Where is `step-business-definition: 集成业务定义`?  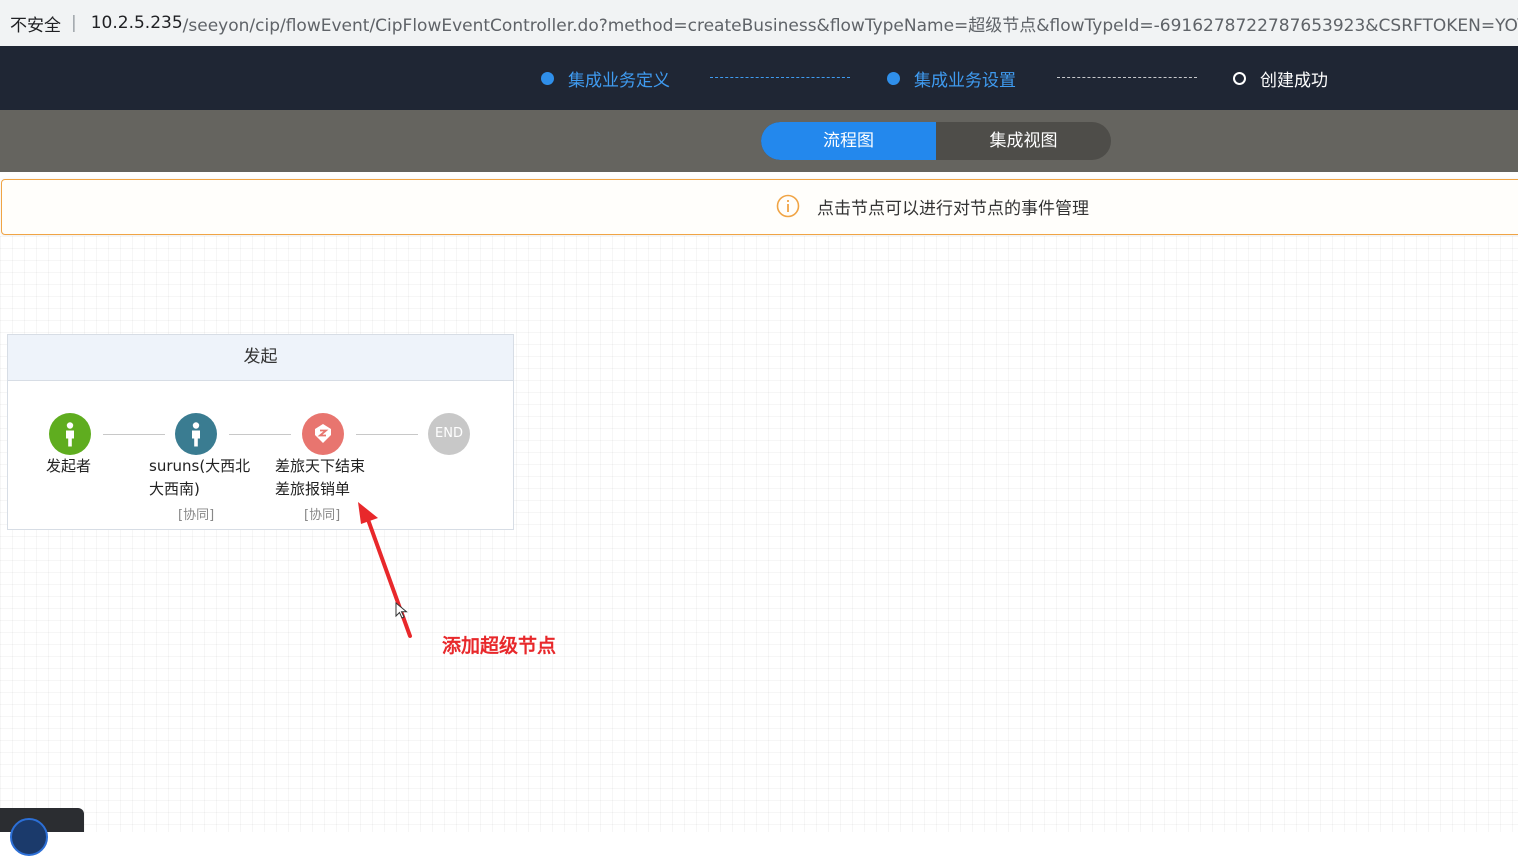
step-business-definition: 集成业务定义 is located at coordinates (605, 78).